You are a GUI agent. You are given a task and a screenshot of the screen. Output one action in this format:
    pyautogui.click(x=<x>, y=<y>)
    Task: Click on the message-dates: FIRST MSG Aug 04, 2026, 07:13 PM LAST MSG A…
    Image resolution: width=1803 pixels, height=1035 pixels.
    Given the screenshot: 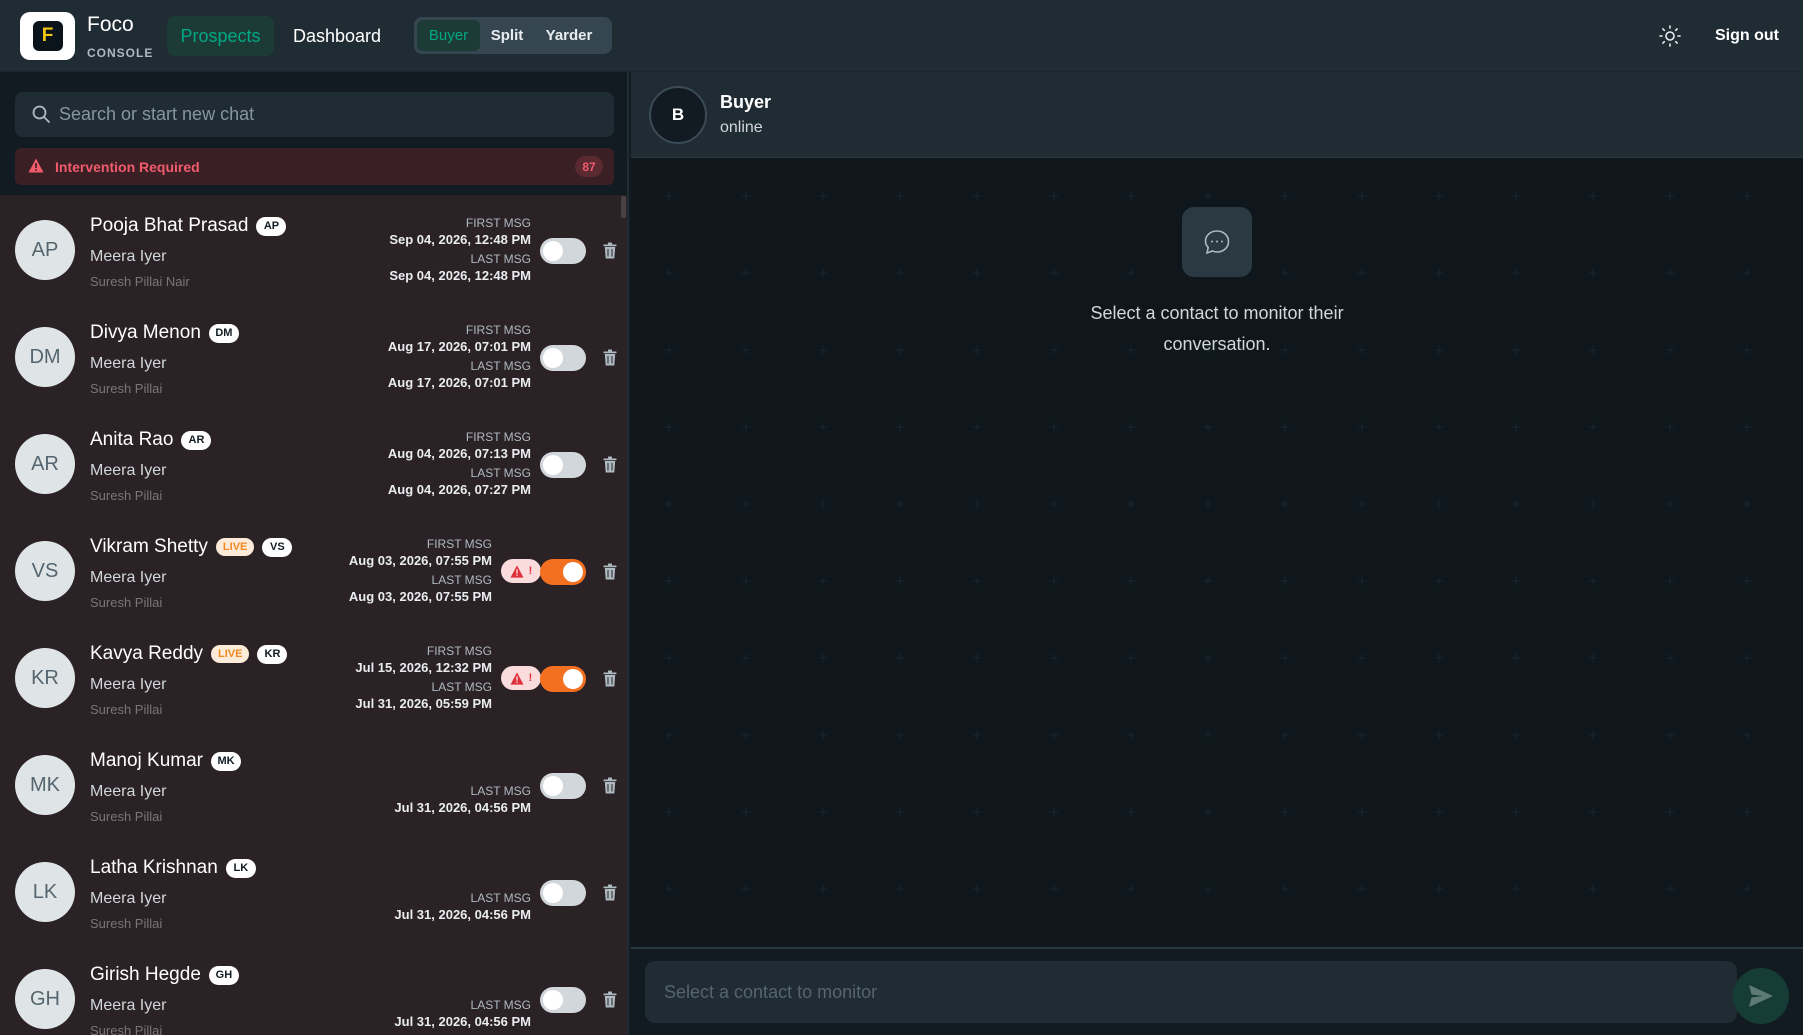 What is the action you would take?
    pyautogui.click(x=459, y=466)
    